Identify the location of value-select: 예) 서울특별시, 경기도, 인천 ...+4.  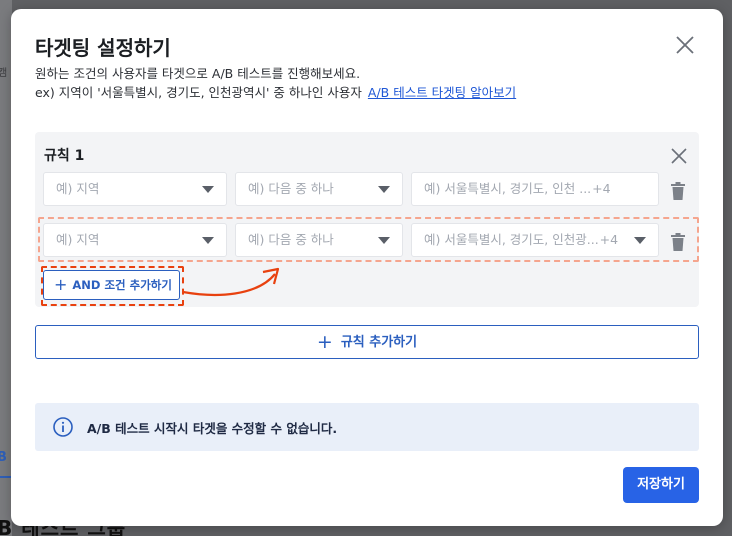
(535, 189).